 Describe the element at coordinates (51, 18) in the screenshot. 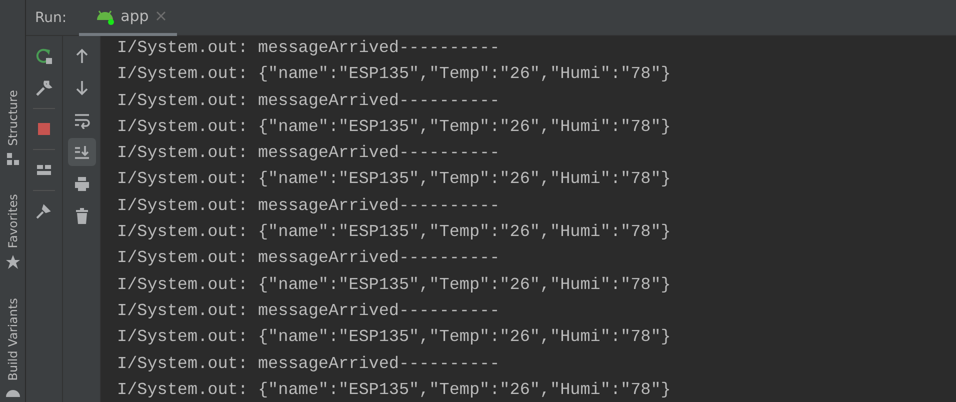

I see `tool-window-title: Run:` at that location.